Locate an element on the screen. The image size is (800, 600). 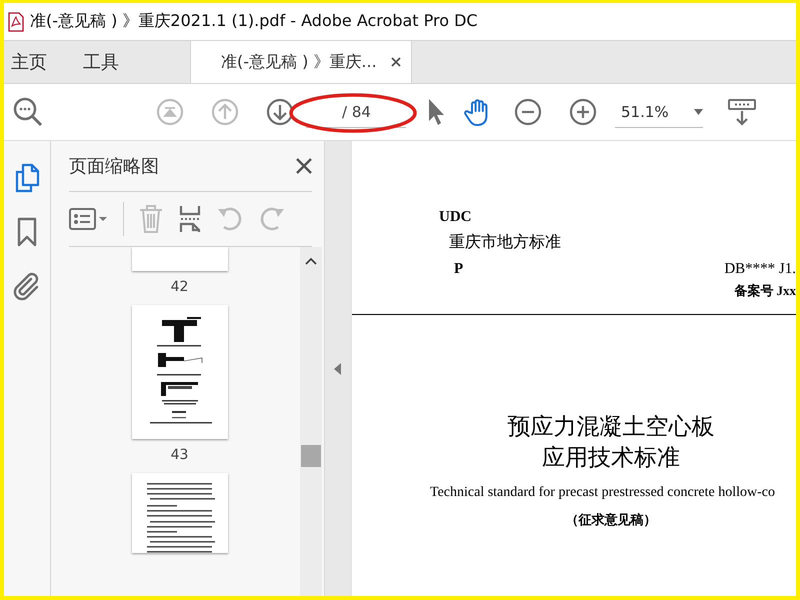
arrow-pointer-icon is located at coordinates (436, 112).